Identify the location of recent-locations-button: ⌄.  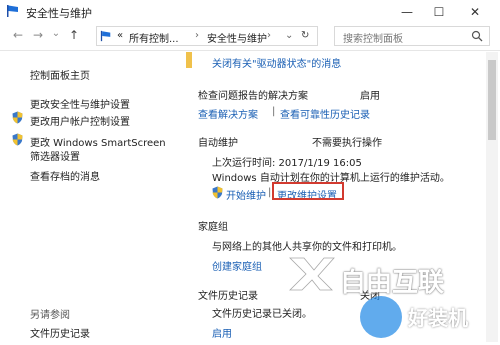
(56, 33).